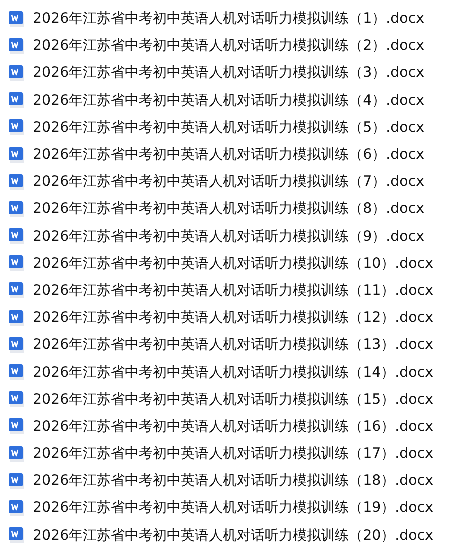  Describe the element at coordinates (229, 127) in the screenshot. I see `file-name: 2026年江苏省中考初中英语人机对话听力模拟训练（5）.docx` at that location.